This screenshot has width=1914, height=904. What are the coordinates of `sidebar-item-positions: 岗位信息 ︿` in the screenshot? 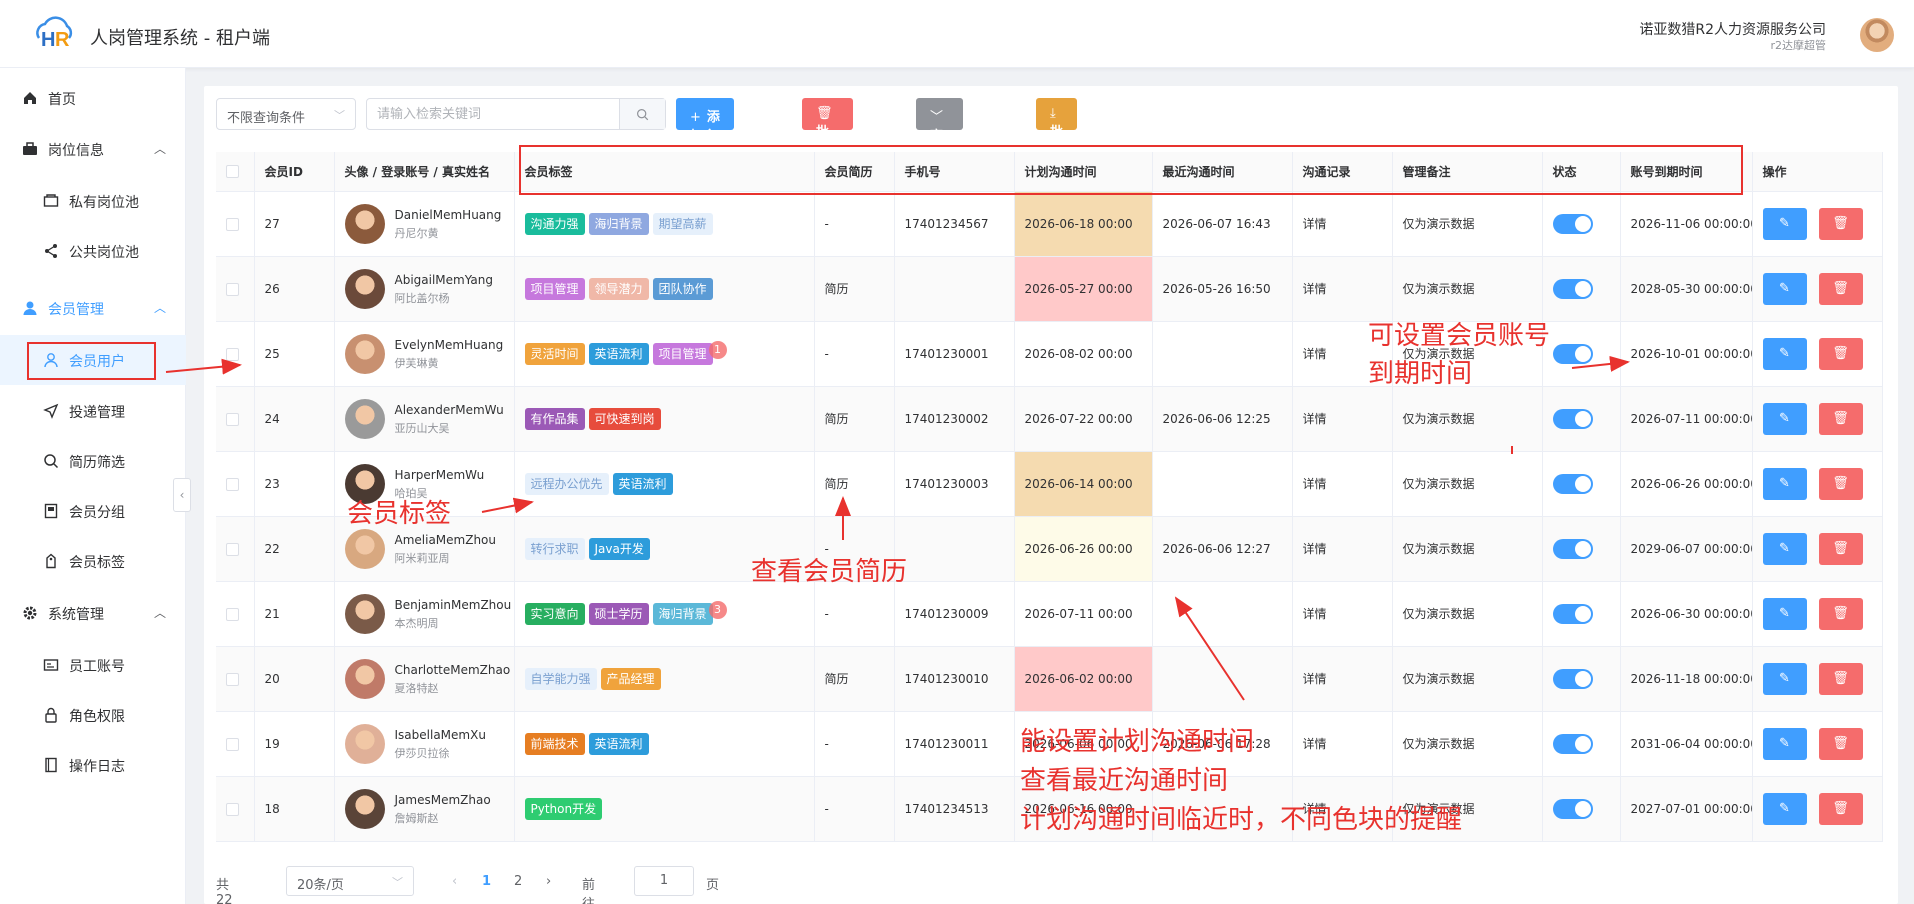 It's located at (93, 149).